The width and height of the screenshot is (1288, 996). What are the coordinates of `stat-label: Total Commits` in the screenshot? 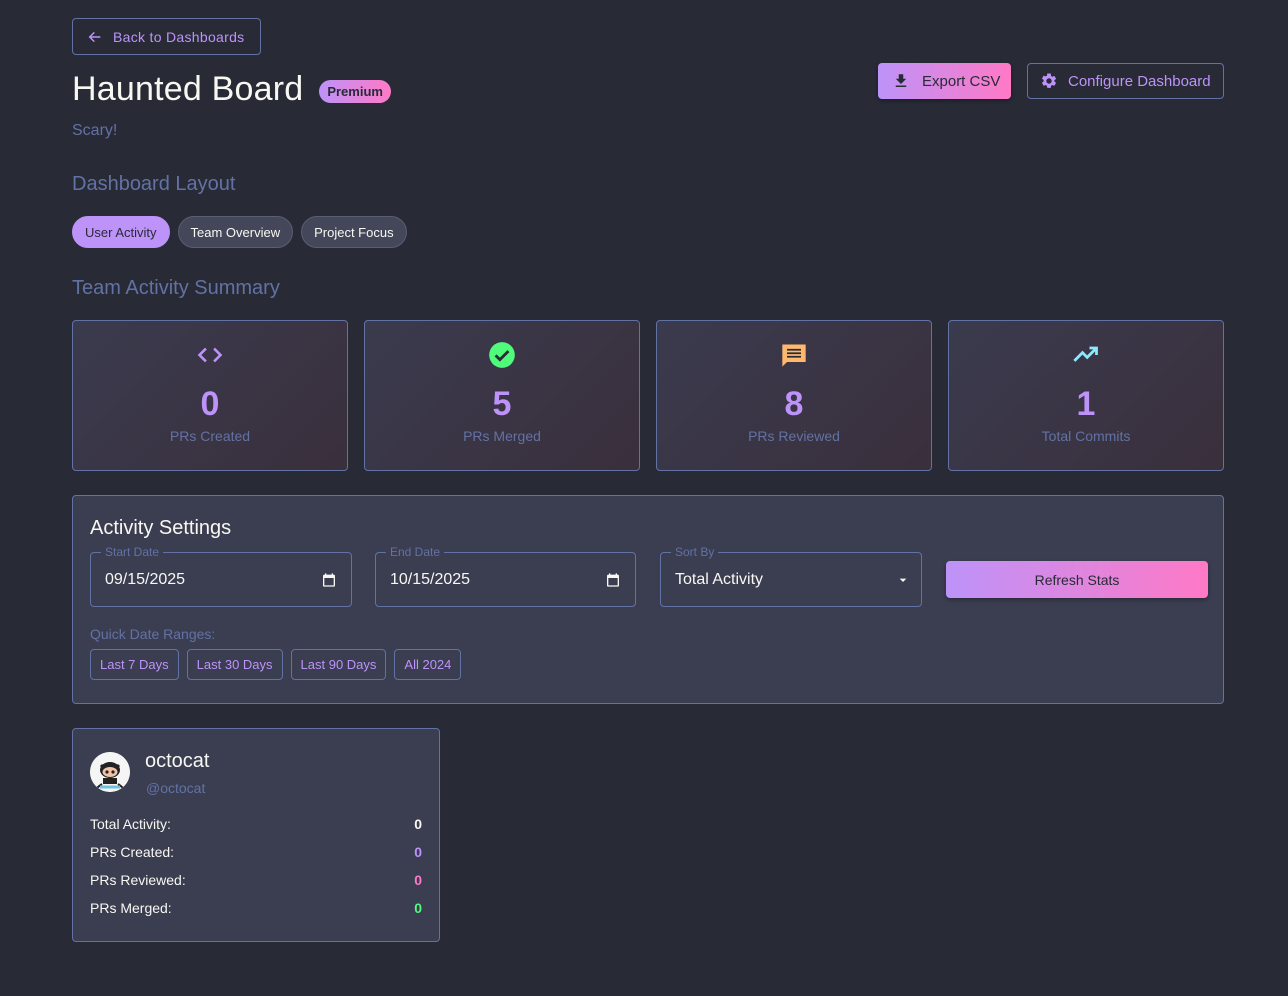 It's located at (1086, 436).